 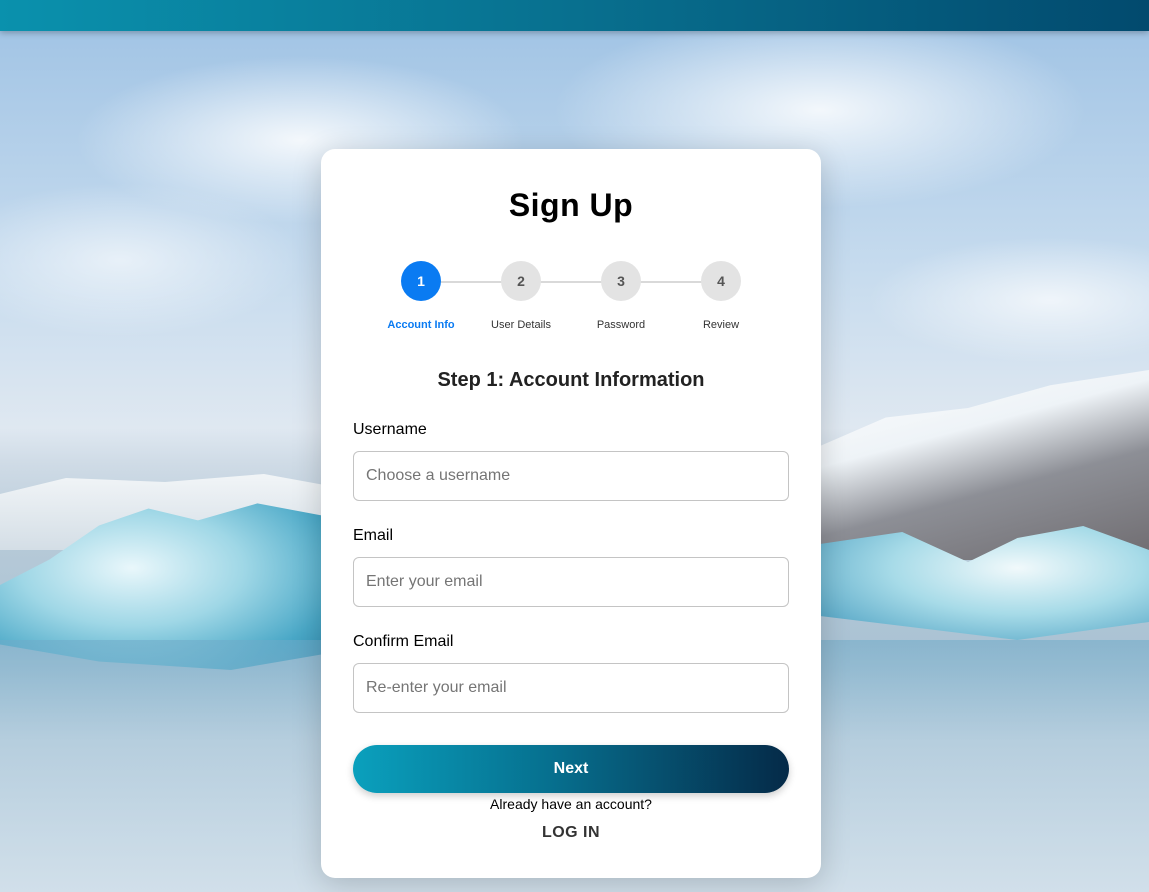 What do you see at coordinates (373, 535) in the screenshot?
I see `email-label: Email` at bounding box center [373, 535].